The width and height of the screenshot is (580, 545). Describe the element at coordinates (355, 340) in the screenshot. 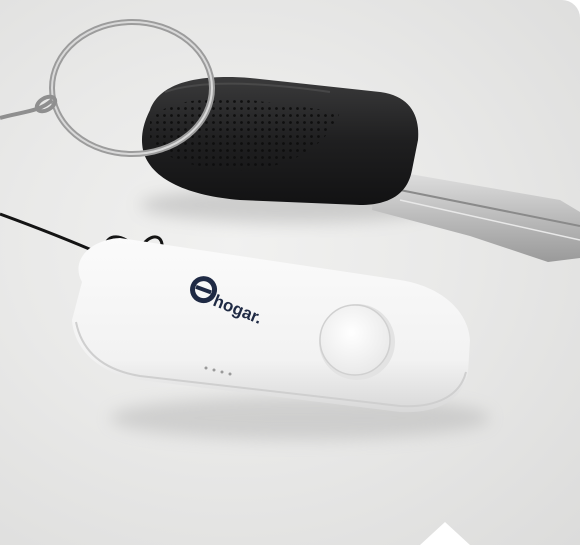

I see `tracker-button` at that location.